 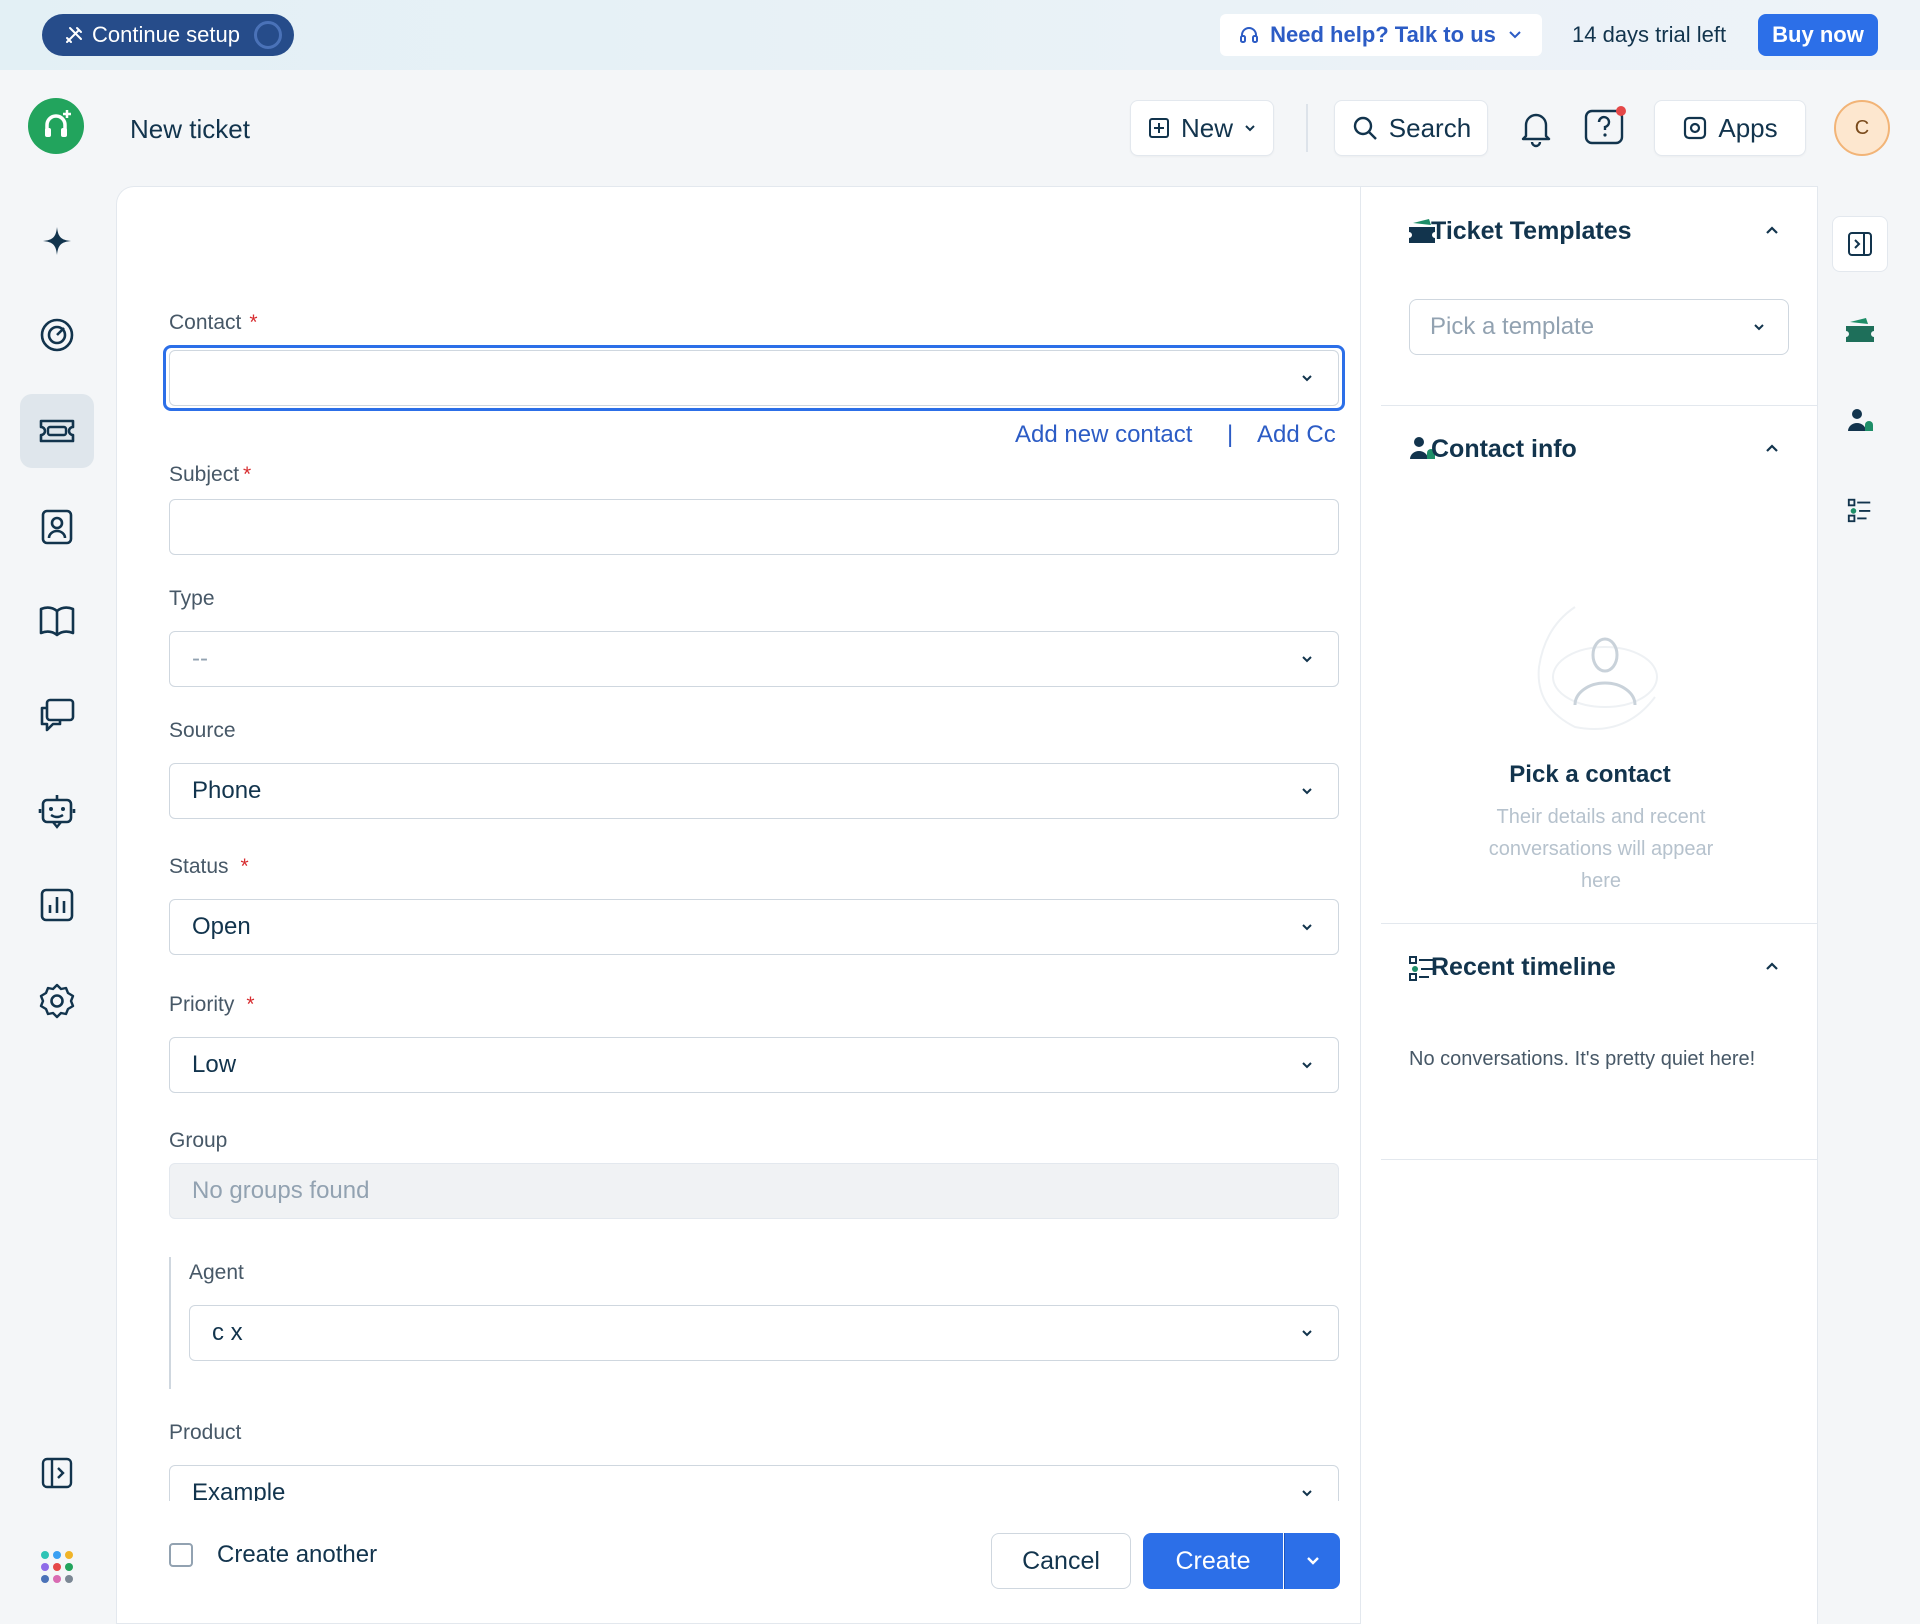 I want to click on sidebar-item-discussions, so click(x=57, y=715).